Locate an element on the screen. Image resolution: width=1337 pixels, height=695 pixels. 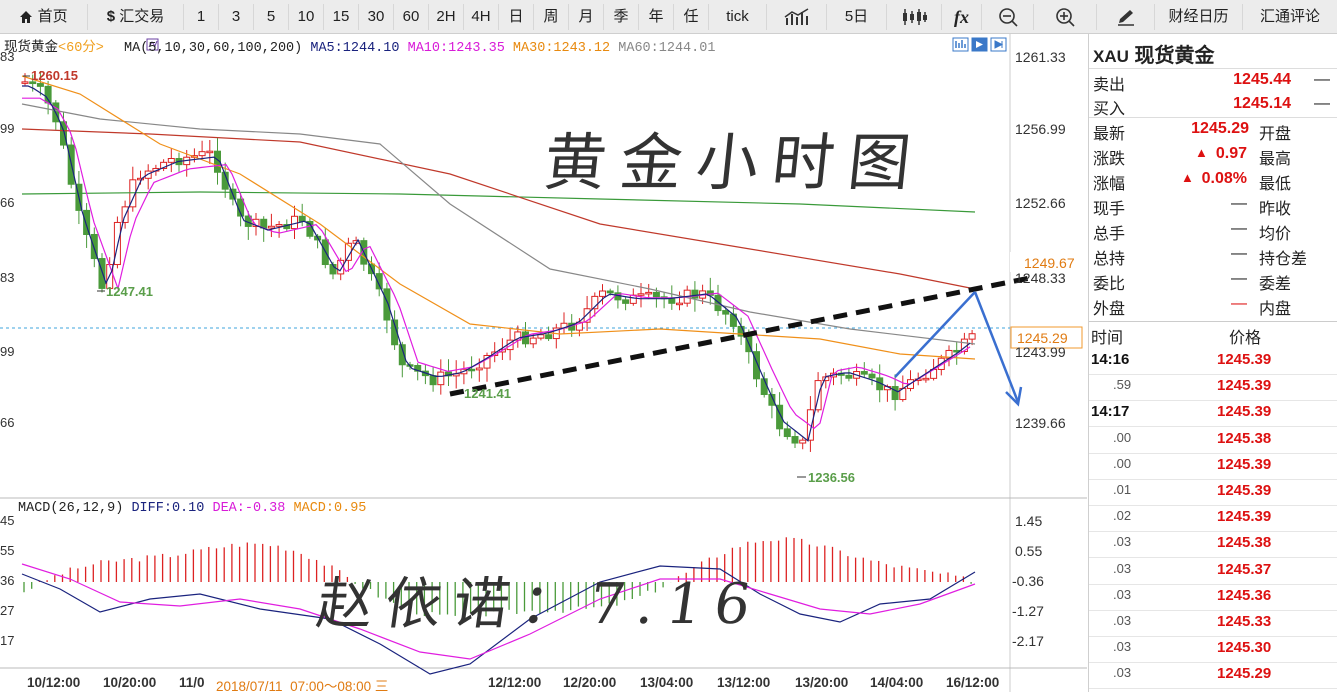
macd-axis-label: -1.27 is located at coordinates (1028, 611).